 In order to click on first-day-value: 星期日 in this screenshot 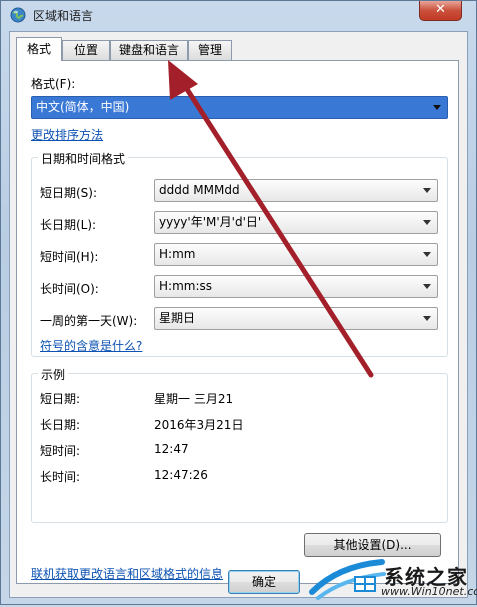, I will do `click(177, 318)`.